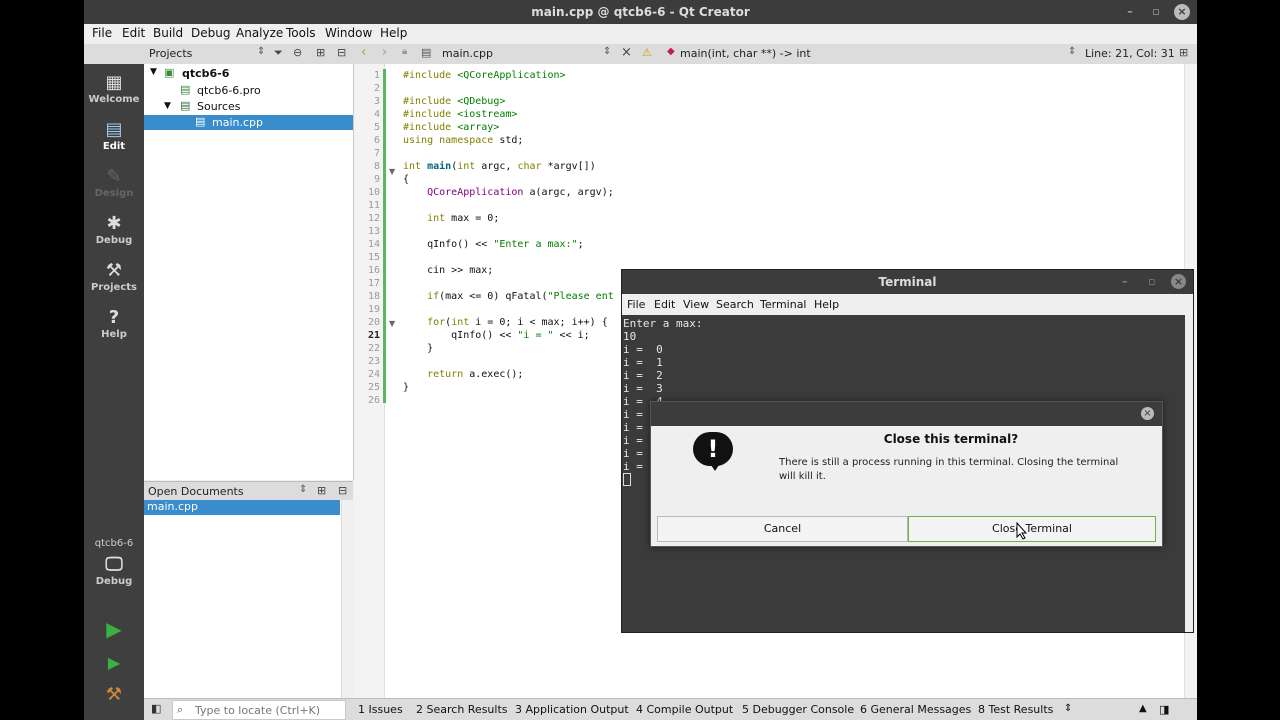 The height and width of the screenshot is (720, 1280). Describe the element at coordinates (782, 529) in the screenshot. I see `cancel-button: Cancel` at that location.